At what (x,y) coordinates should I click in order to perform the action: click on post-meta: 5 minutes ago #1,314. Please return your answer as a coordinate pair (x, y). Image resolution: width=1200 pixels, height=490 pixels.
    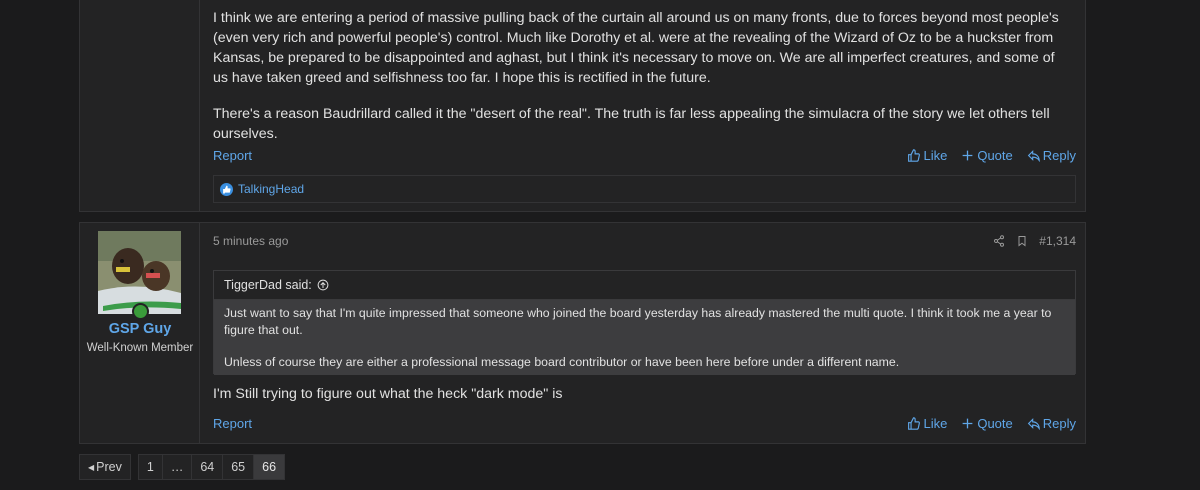
    Looking at the image, I should click on (644, 242).